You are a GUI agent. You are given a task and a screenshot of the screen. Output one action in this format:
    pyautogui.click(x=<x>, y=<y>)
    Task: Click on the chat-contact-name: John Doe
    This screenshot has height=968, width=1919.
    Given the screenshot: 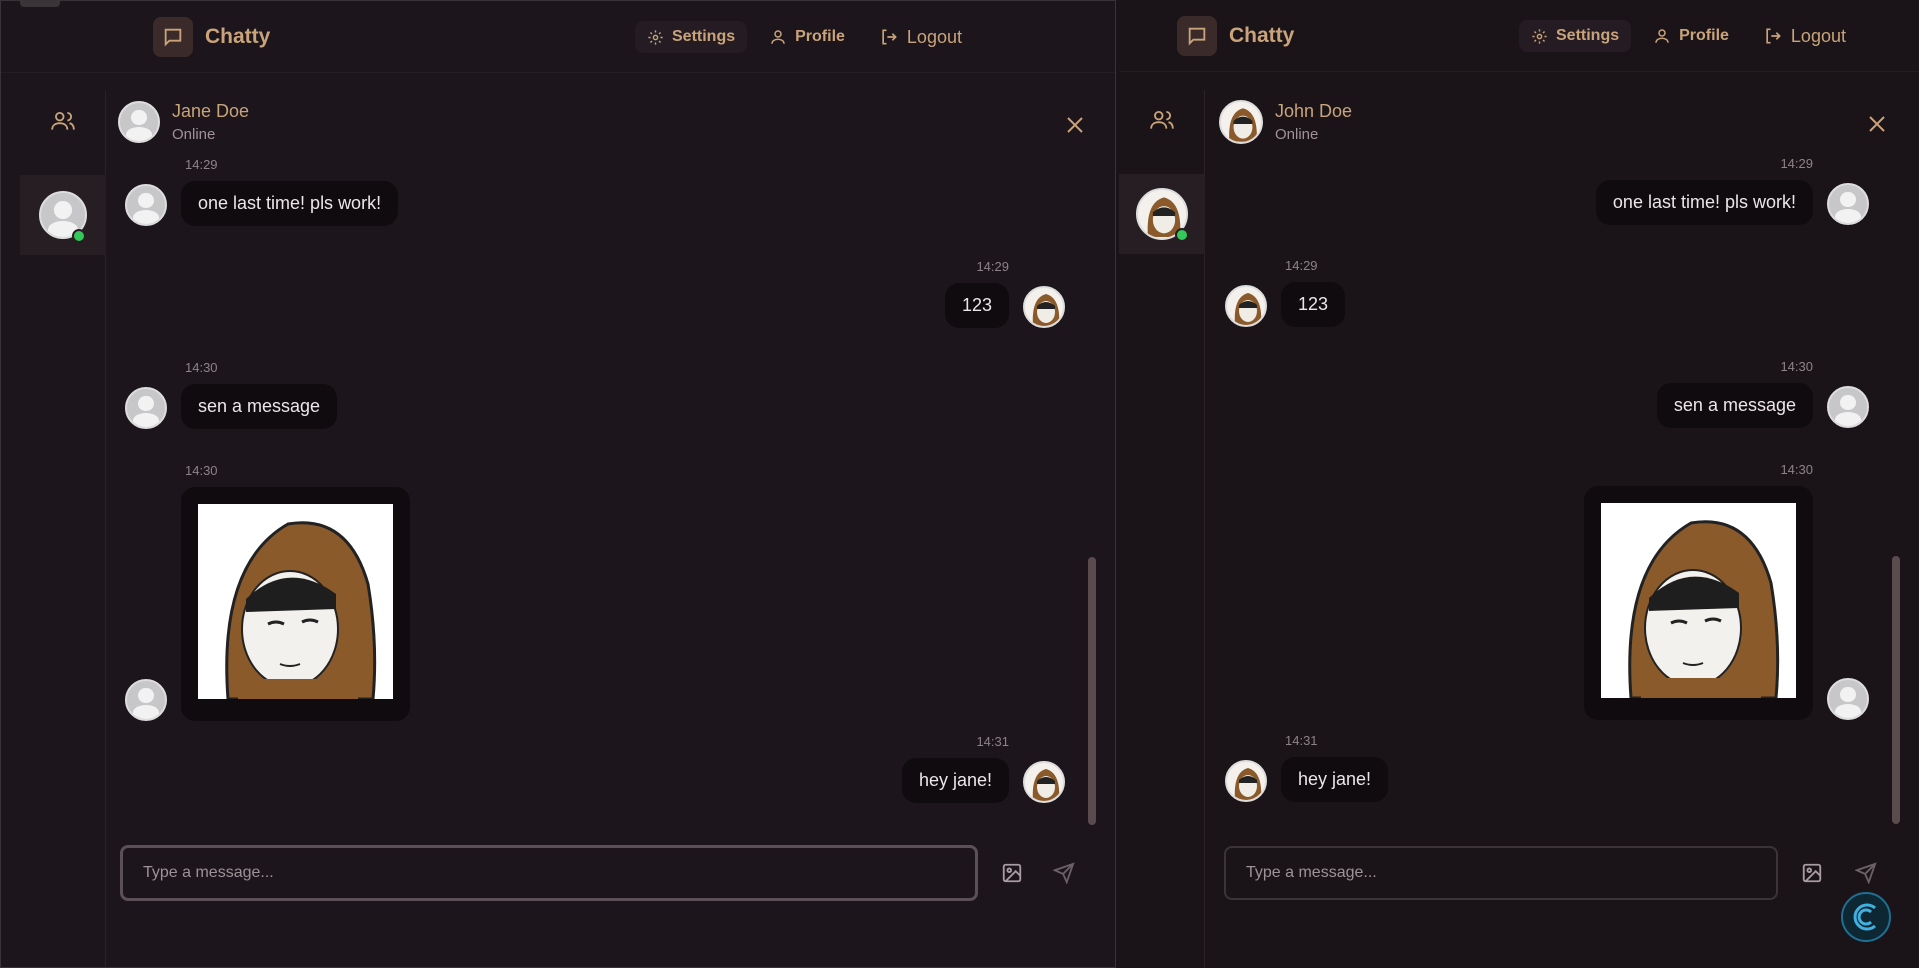 What is the action you would take?
    pyautogui.click(x=1314, y=111)
    